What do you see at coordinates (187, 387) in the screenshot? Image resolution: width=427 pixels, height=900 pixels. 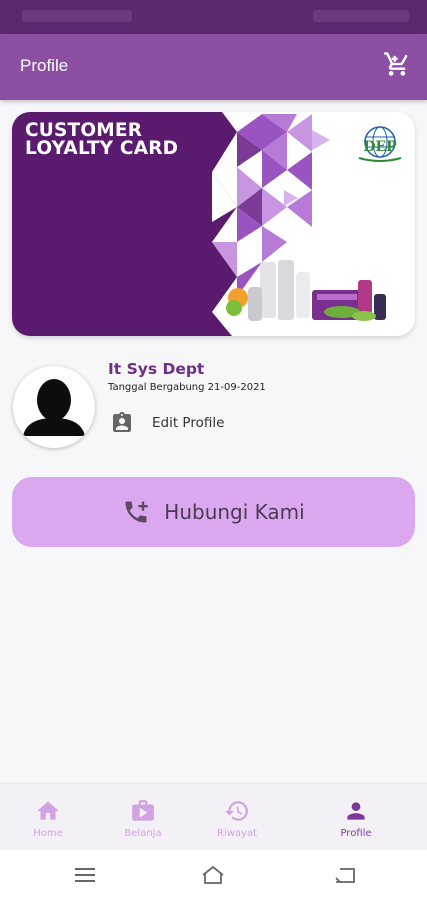 I see `join-date: Tanggal Bergabung 21-09-2021` at bounding box center [187, 387].